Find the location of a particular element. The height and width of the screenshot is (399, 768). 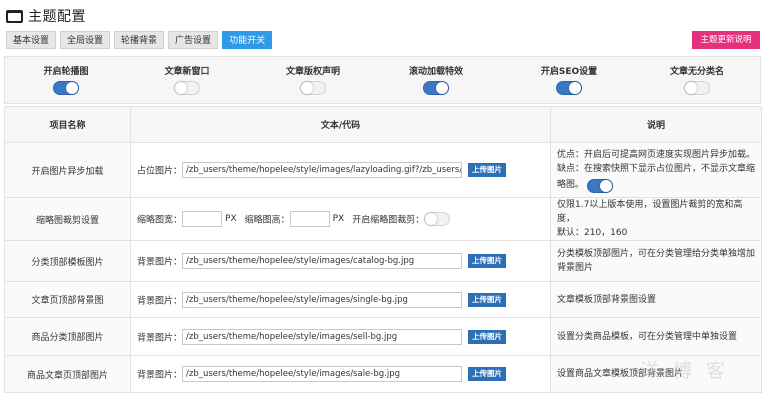

row-desc: 仅限1.7以上版本使用，设置图片裁剪的宽和高度， 默认：210，160 is located at coordinates (656, 219).